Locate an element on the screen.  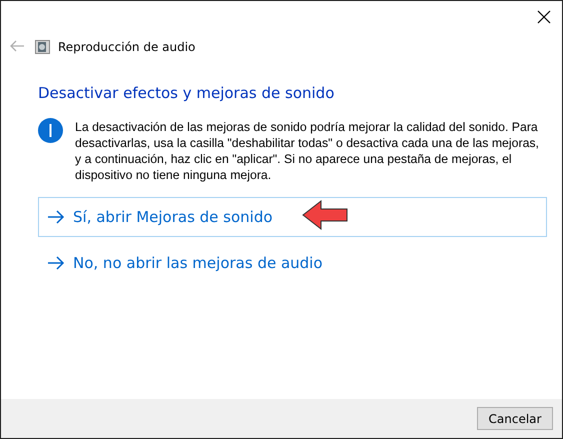
window-title: Reproducción de audio is located at coordinates (127, 47).